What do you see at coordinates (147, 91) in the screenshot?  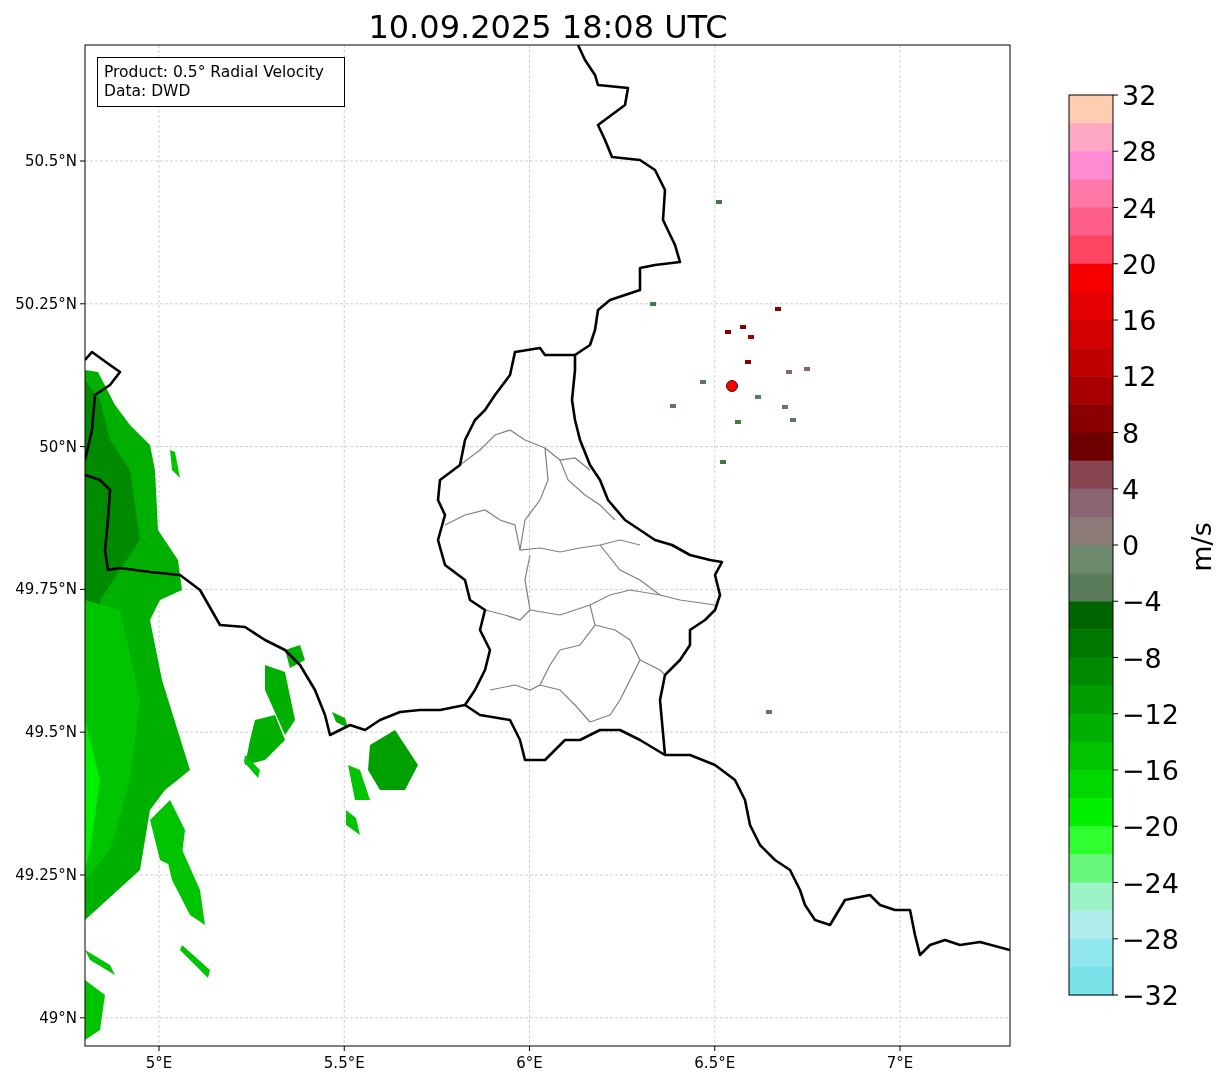 I see `info-text: Data: DWD` at bounding box center [147, 91].